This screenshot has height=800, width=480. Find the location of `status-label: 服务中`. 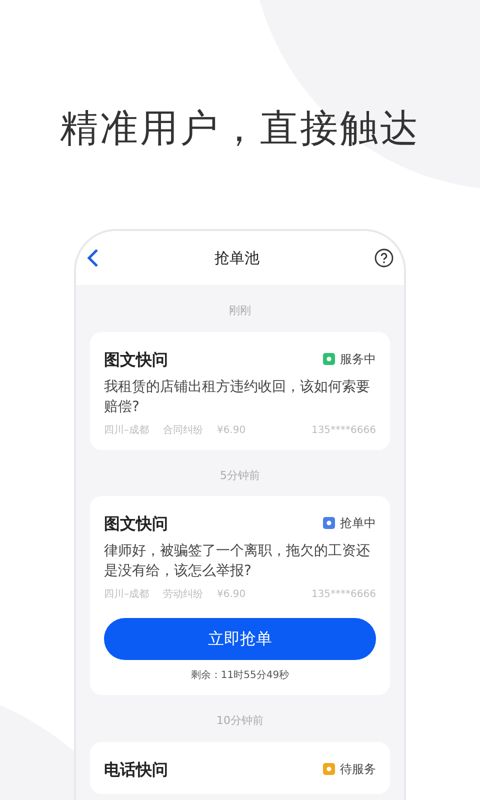

status-label: 服务中 is located at coordinates (358, 359).